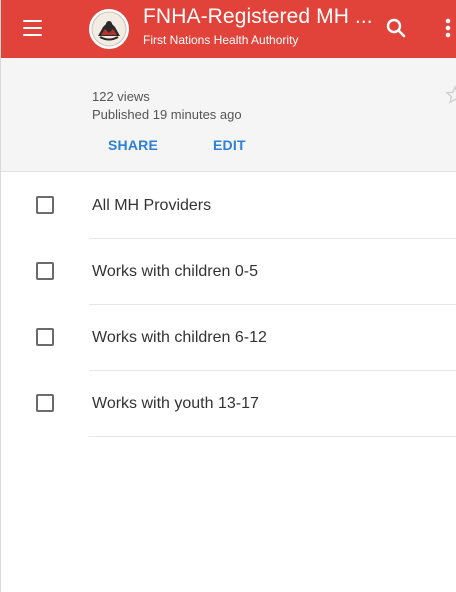  What do you see at coordinates (229, 145) in the screenshot?
I see `edit-button: EDIT` at bounding box center [229, 145].